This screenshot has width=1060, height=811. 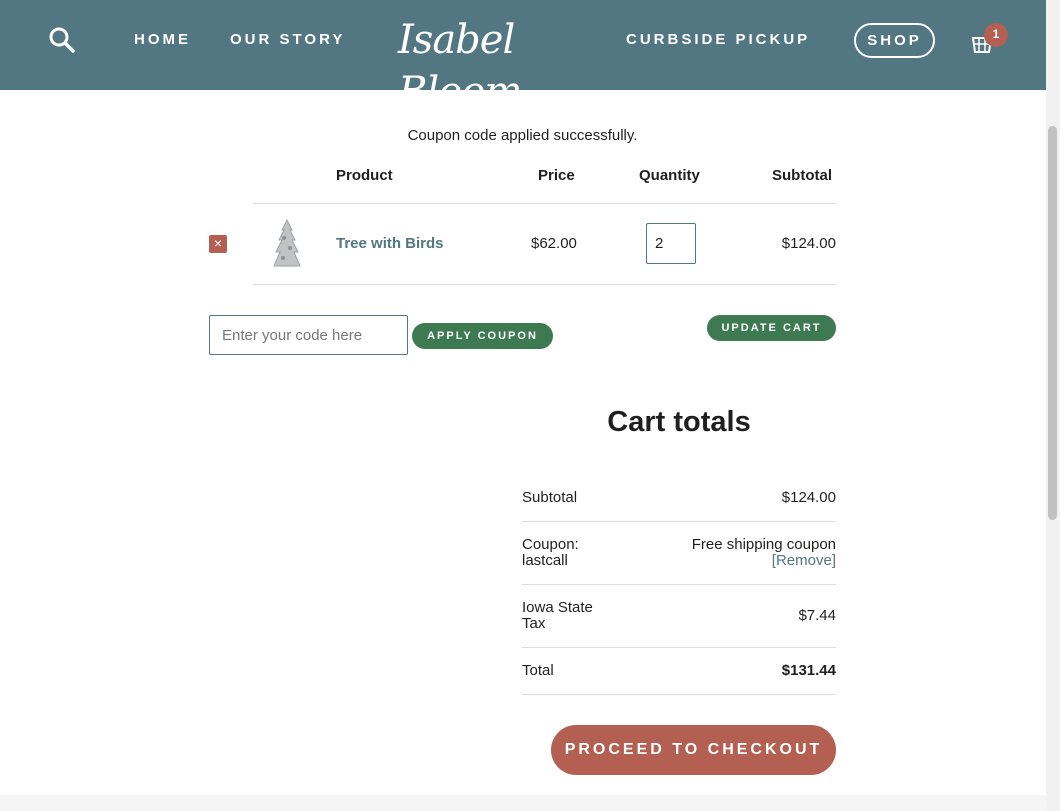 I want to click on brand-logo: Isabel Bloom, so click(x=523, y=64).